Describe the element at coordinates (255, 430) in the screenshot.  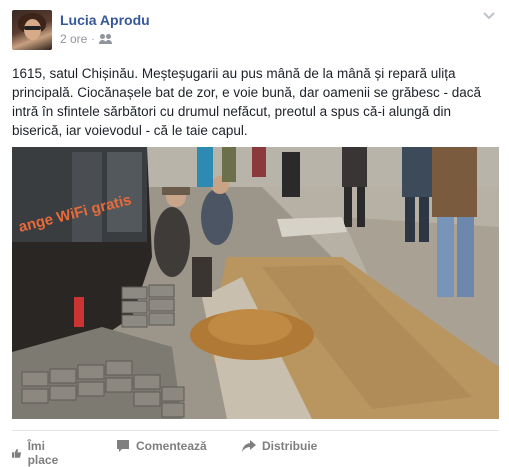
I see `actions-divider` at that location.